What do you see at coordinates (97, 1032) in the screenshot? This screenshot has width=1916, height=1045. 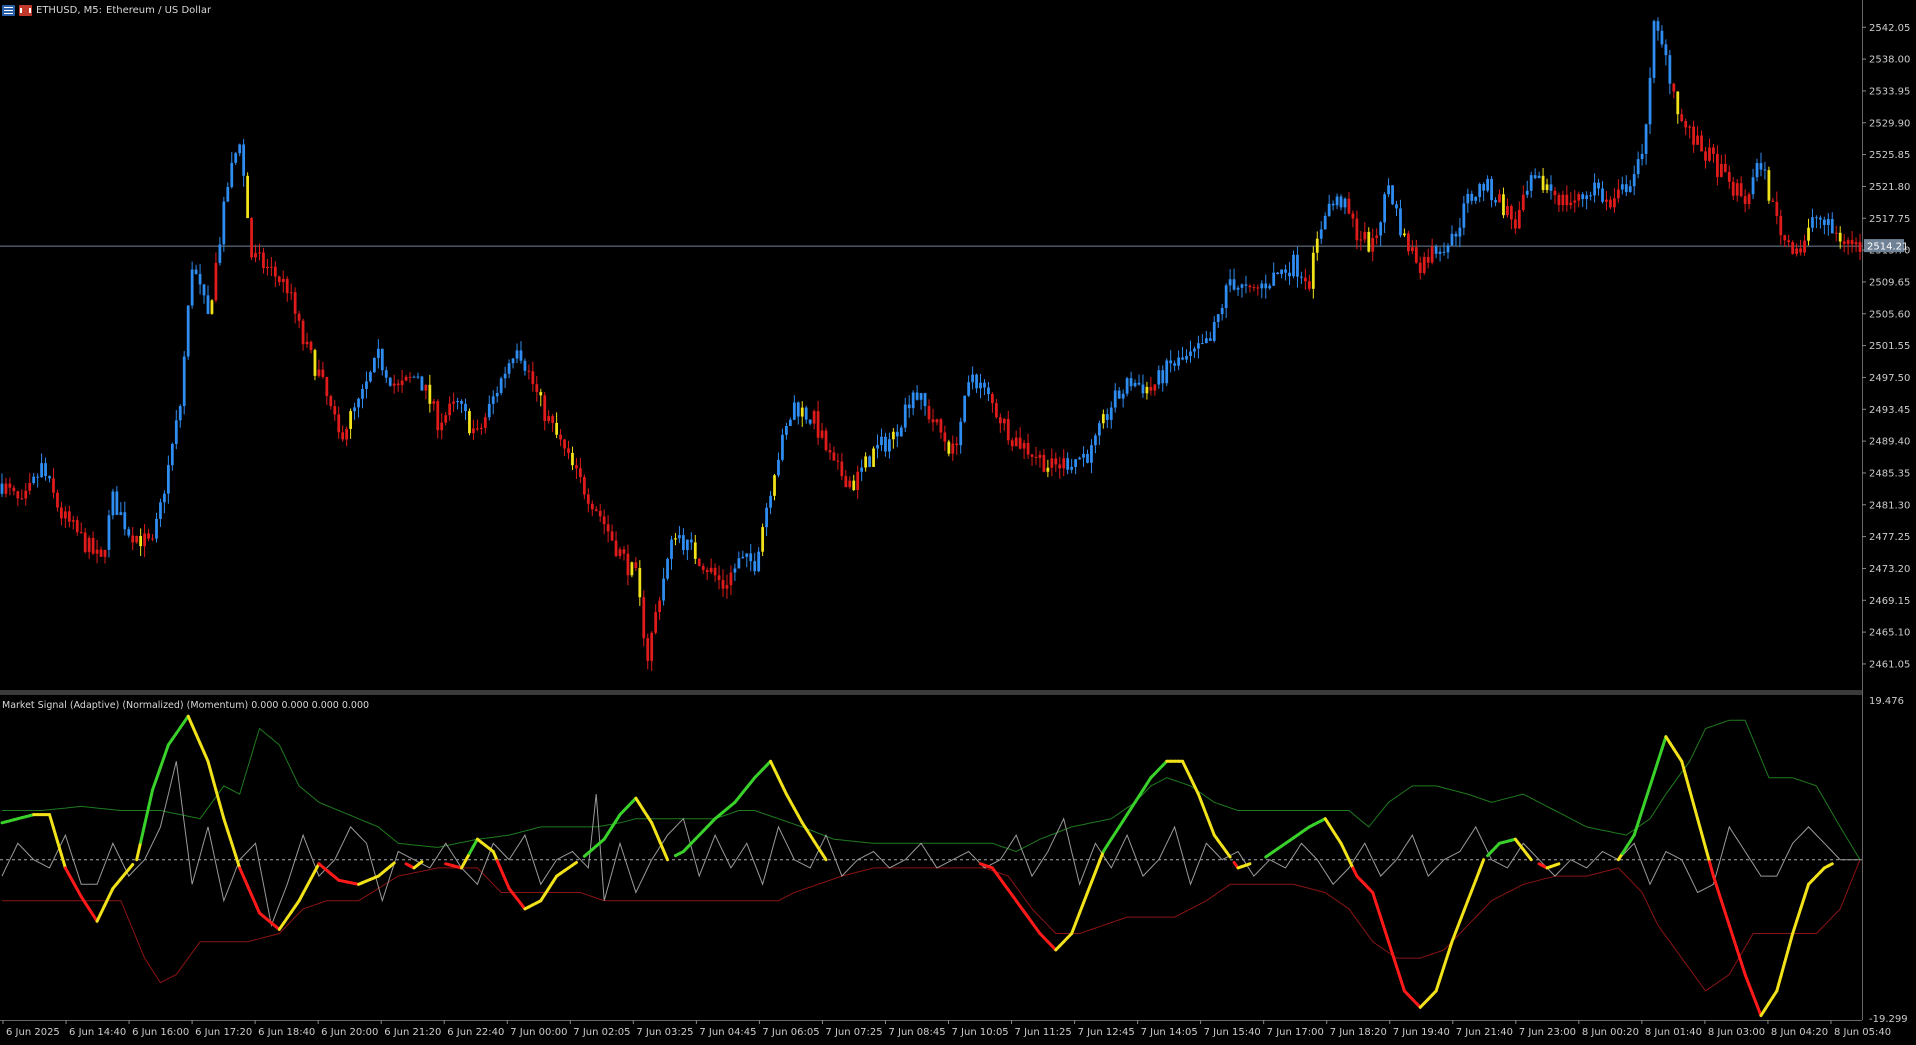 I see `time-tick-label: 6 Jun 14:40` at bounding box center [97, 1032].